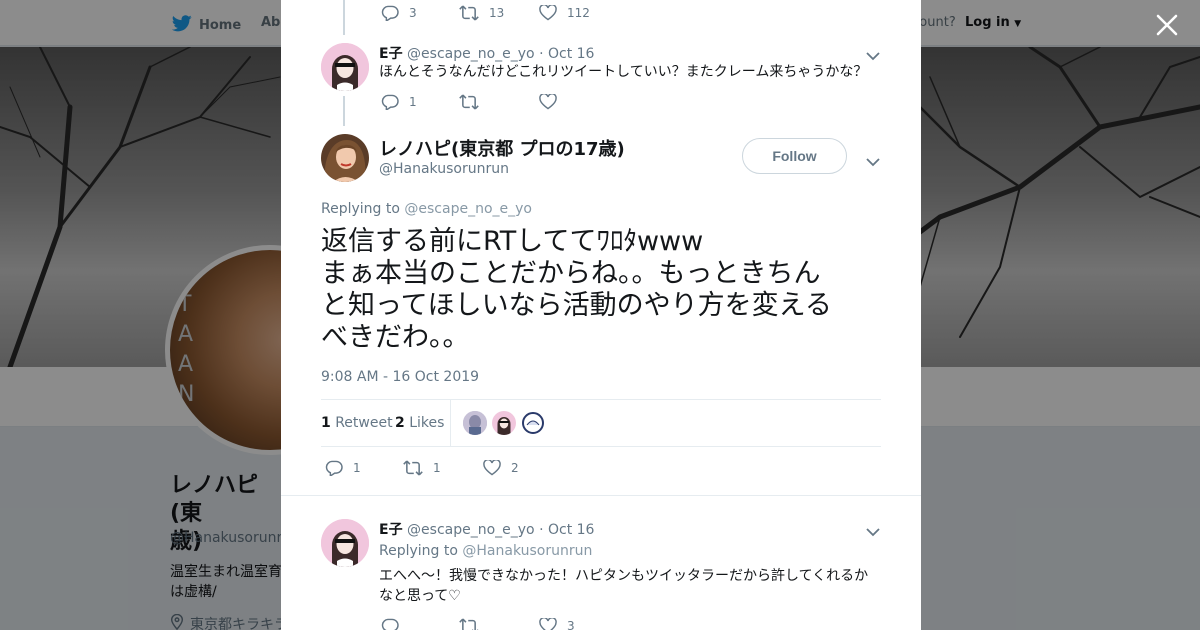 Image resolution: width=1200 pixels, height=630 pixels. What do you see at coordinates (437, 468) in the screenshot?
I see `retweet-count: 1` at bounding box center [437, 468].